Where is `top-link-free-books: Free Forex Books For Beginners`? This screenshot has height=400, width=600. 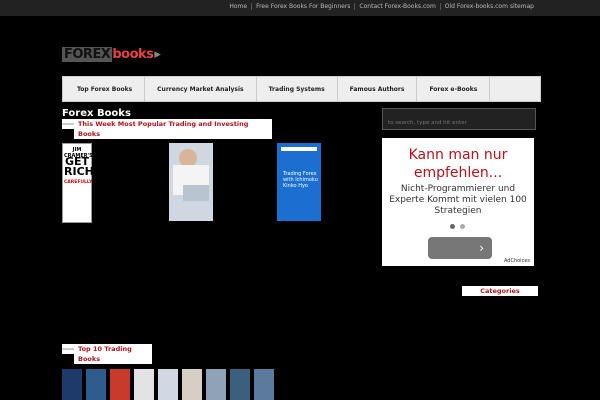 top-link-free-books: Free Forex Books For Beginners is located at coordinates (302, 6).